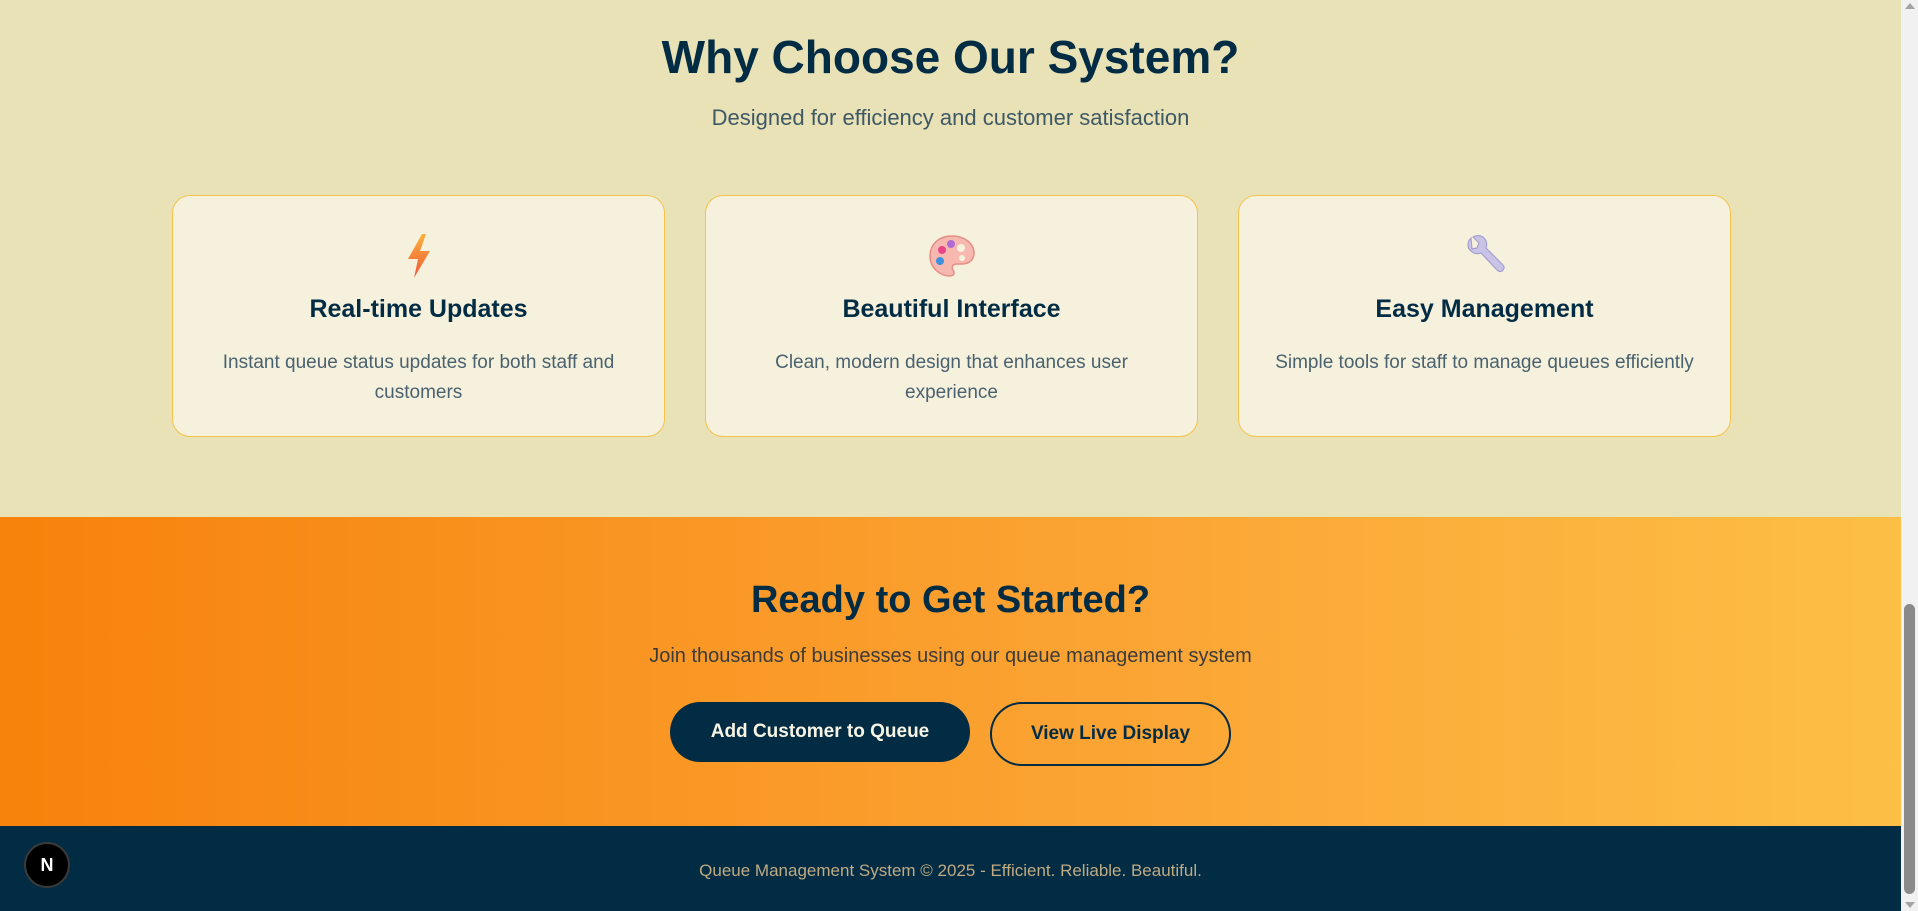 This screenshot has height=911, width=1918. I want to click on features-title: Why Choose Our System?, so click(950, 57).